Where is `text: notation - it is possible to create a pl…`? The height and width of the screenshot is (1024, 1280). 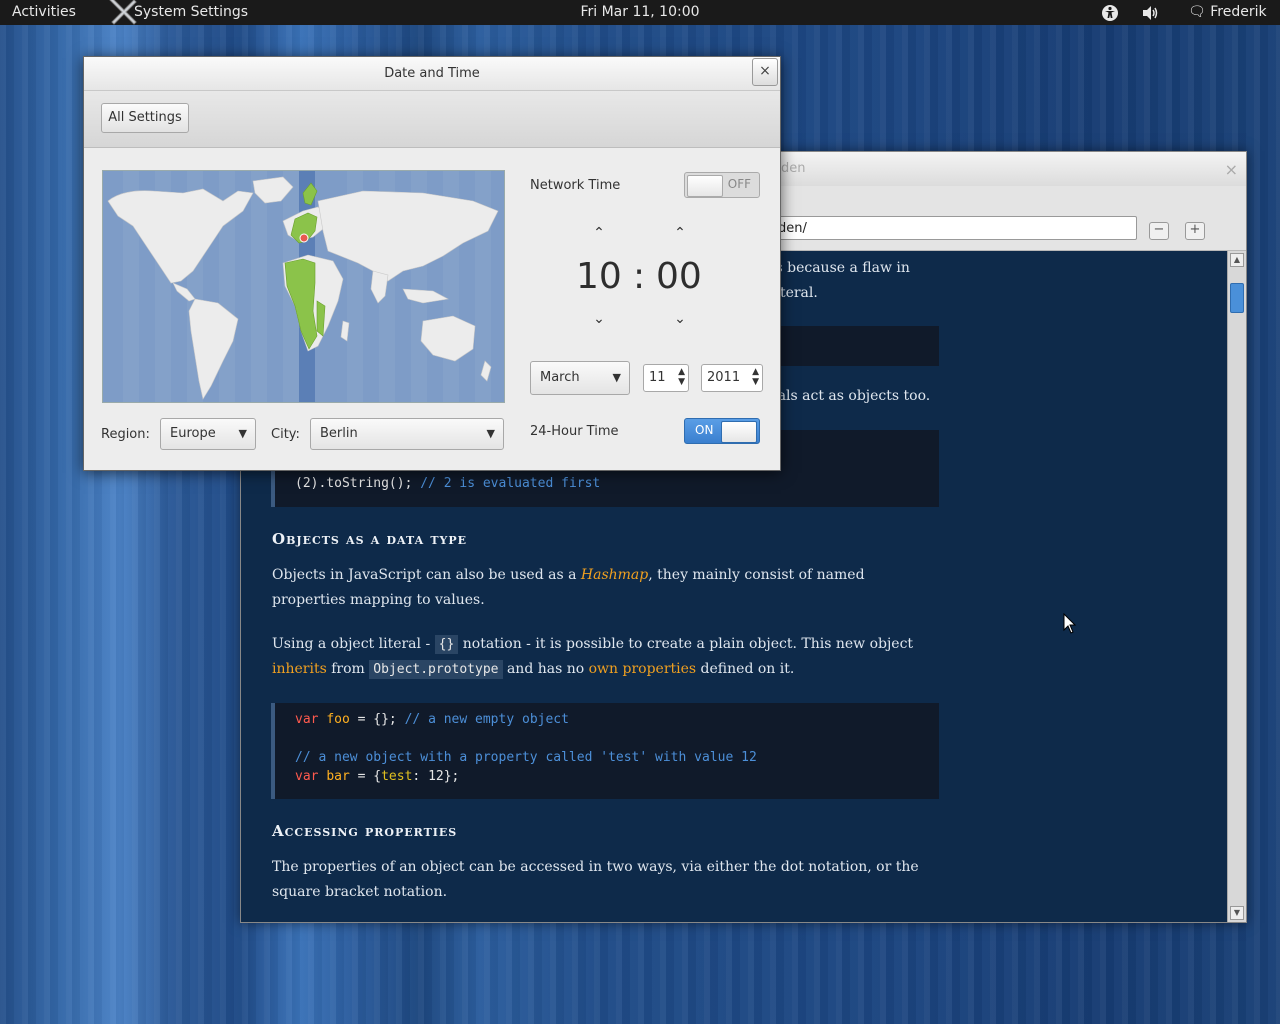
text: notation - it is possible to create a pl… is located at coordinates (686, 644).